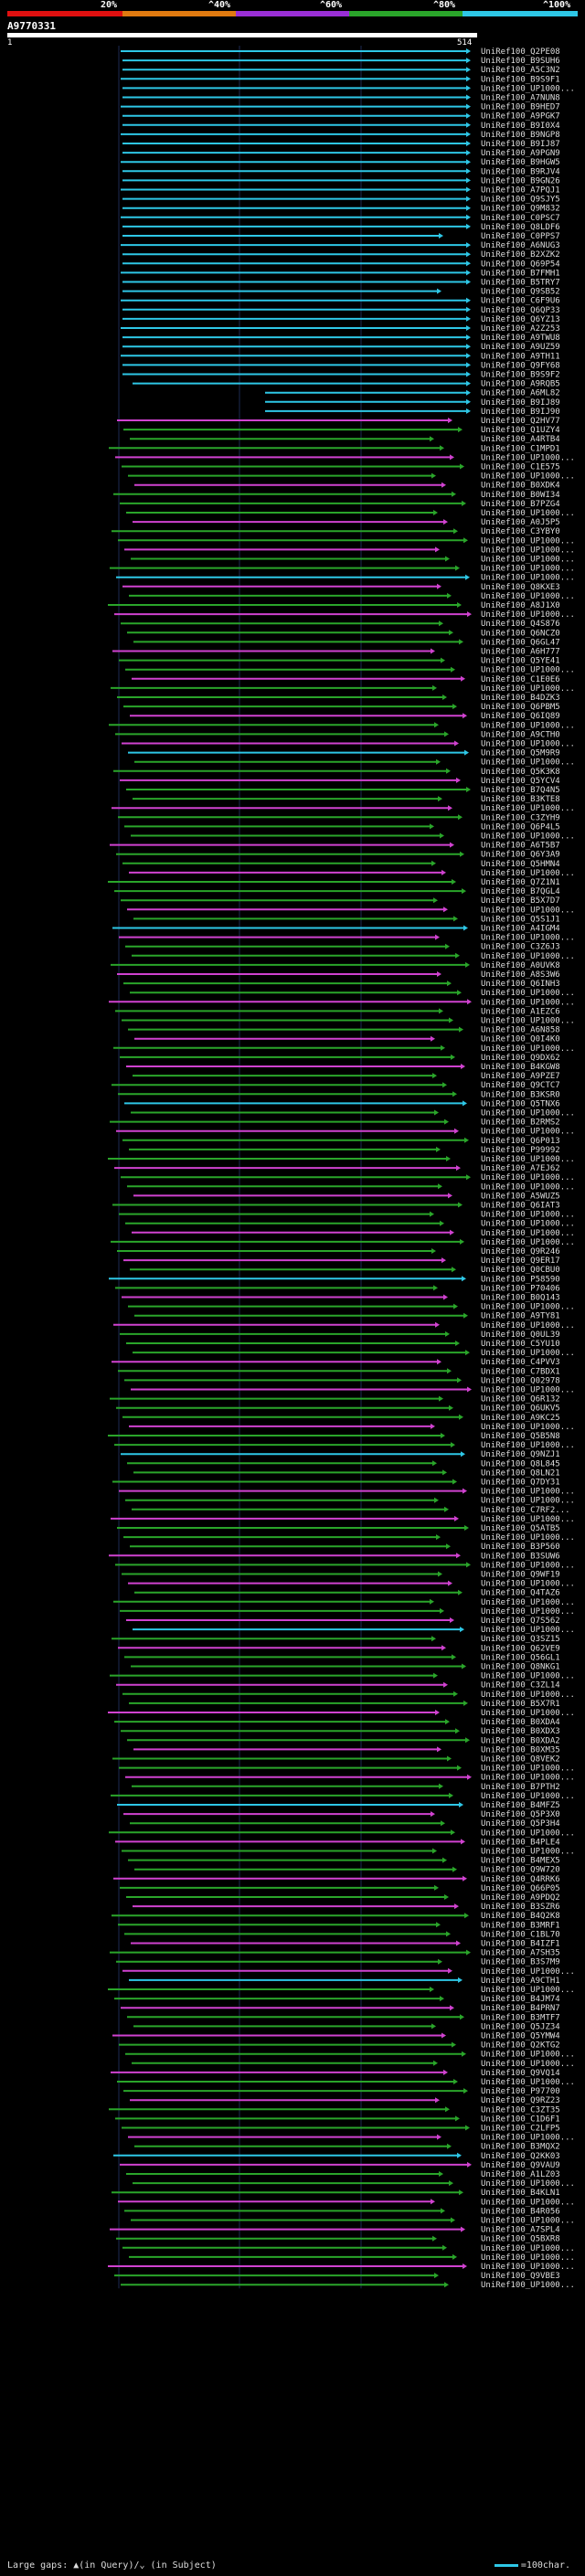  Describe the element at coordinates (520, 1824) in the screenshot. I see `hit-label-192: UniRef100_Q5P3H4` at that location.